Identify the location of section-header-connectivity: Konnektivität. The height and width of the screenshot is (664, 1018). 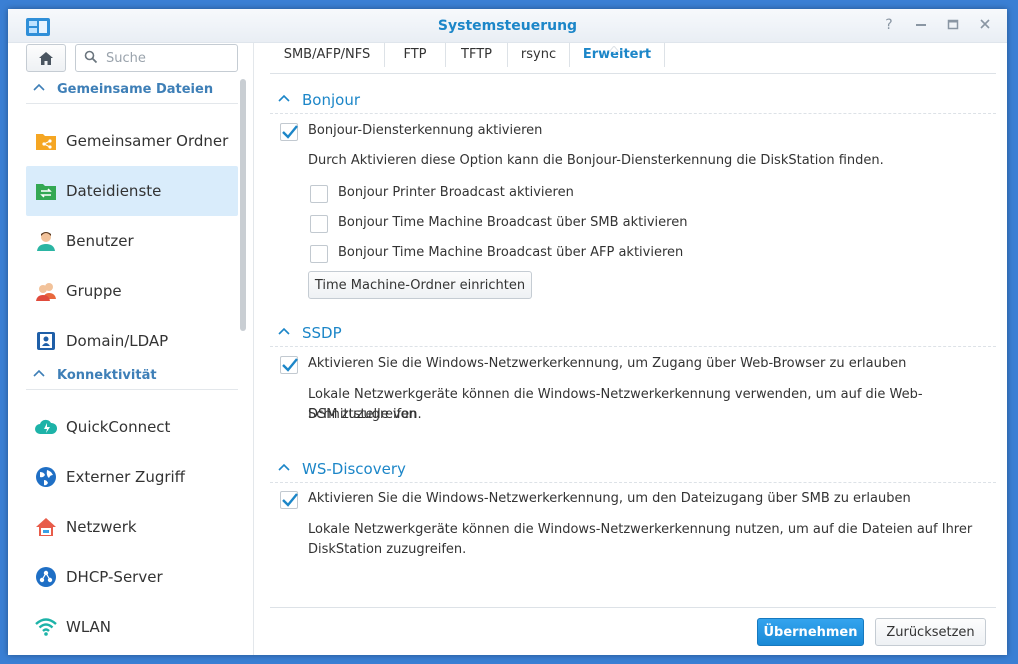
(132, 375).